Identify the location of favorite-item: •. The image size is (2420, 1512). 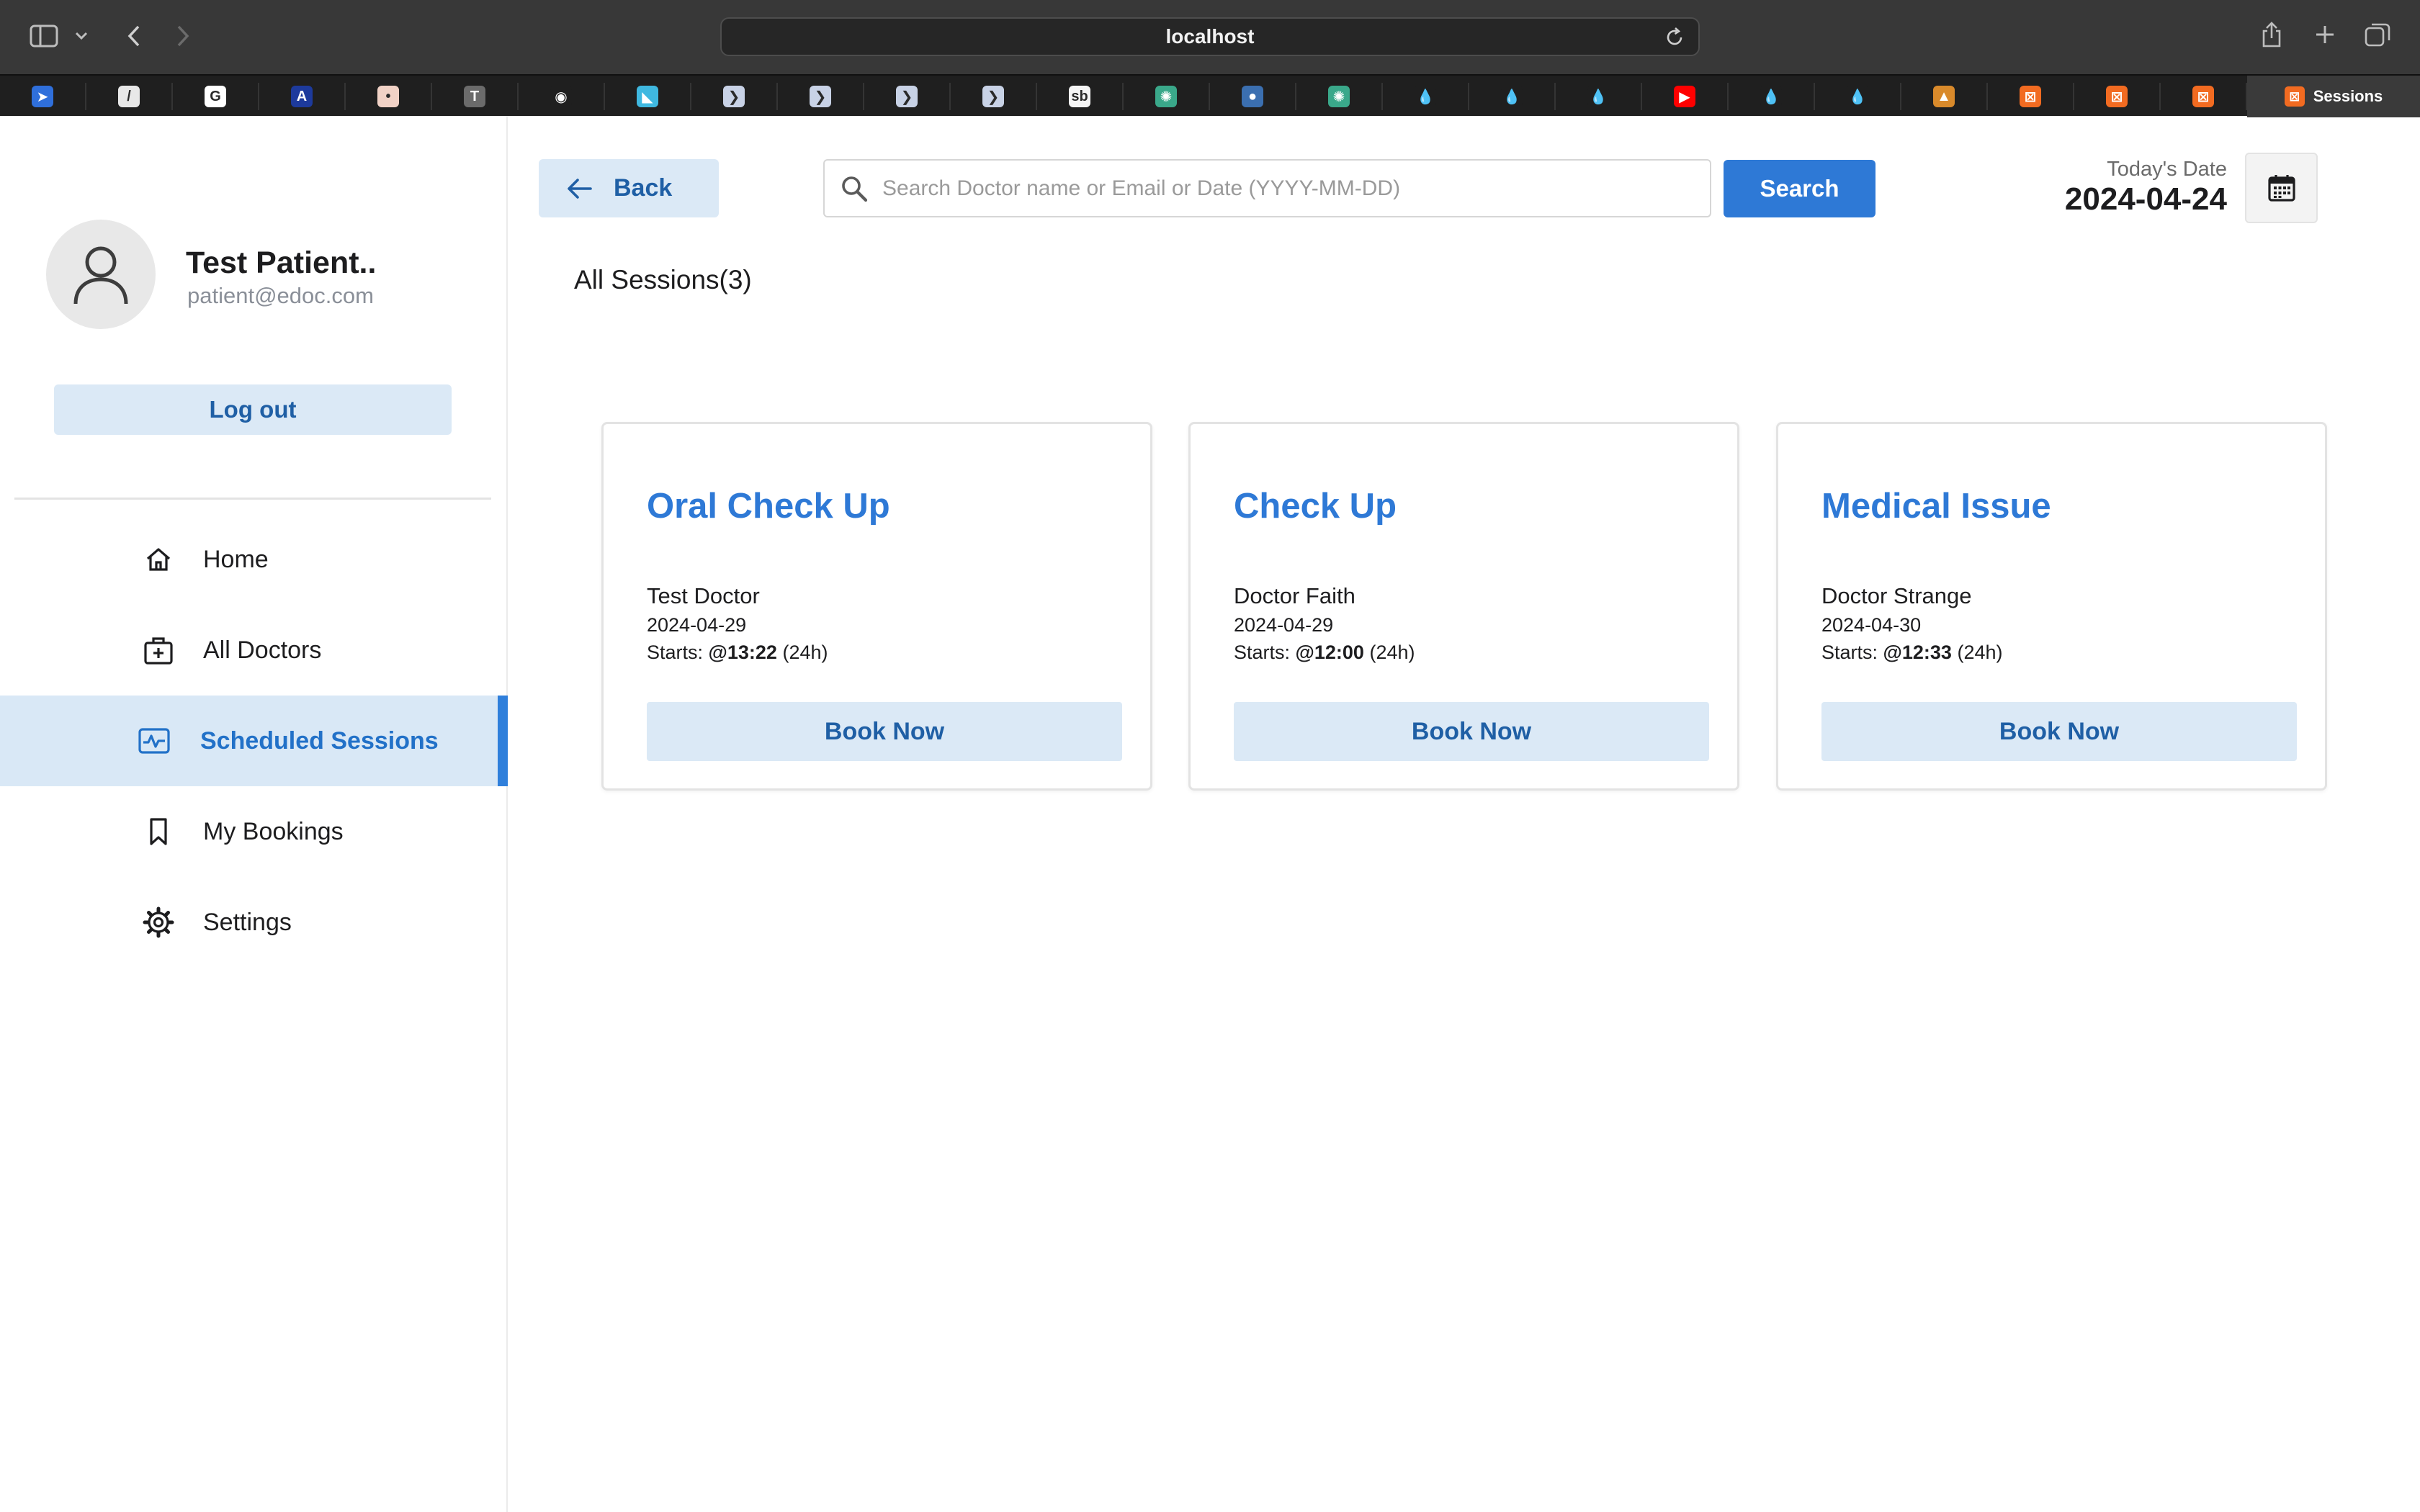
(389, 96).